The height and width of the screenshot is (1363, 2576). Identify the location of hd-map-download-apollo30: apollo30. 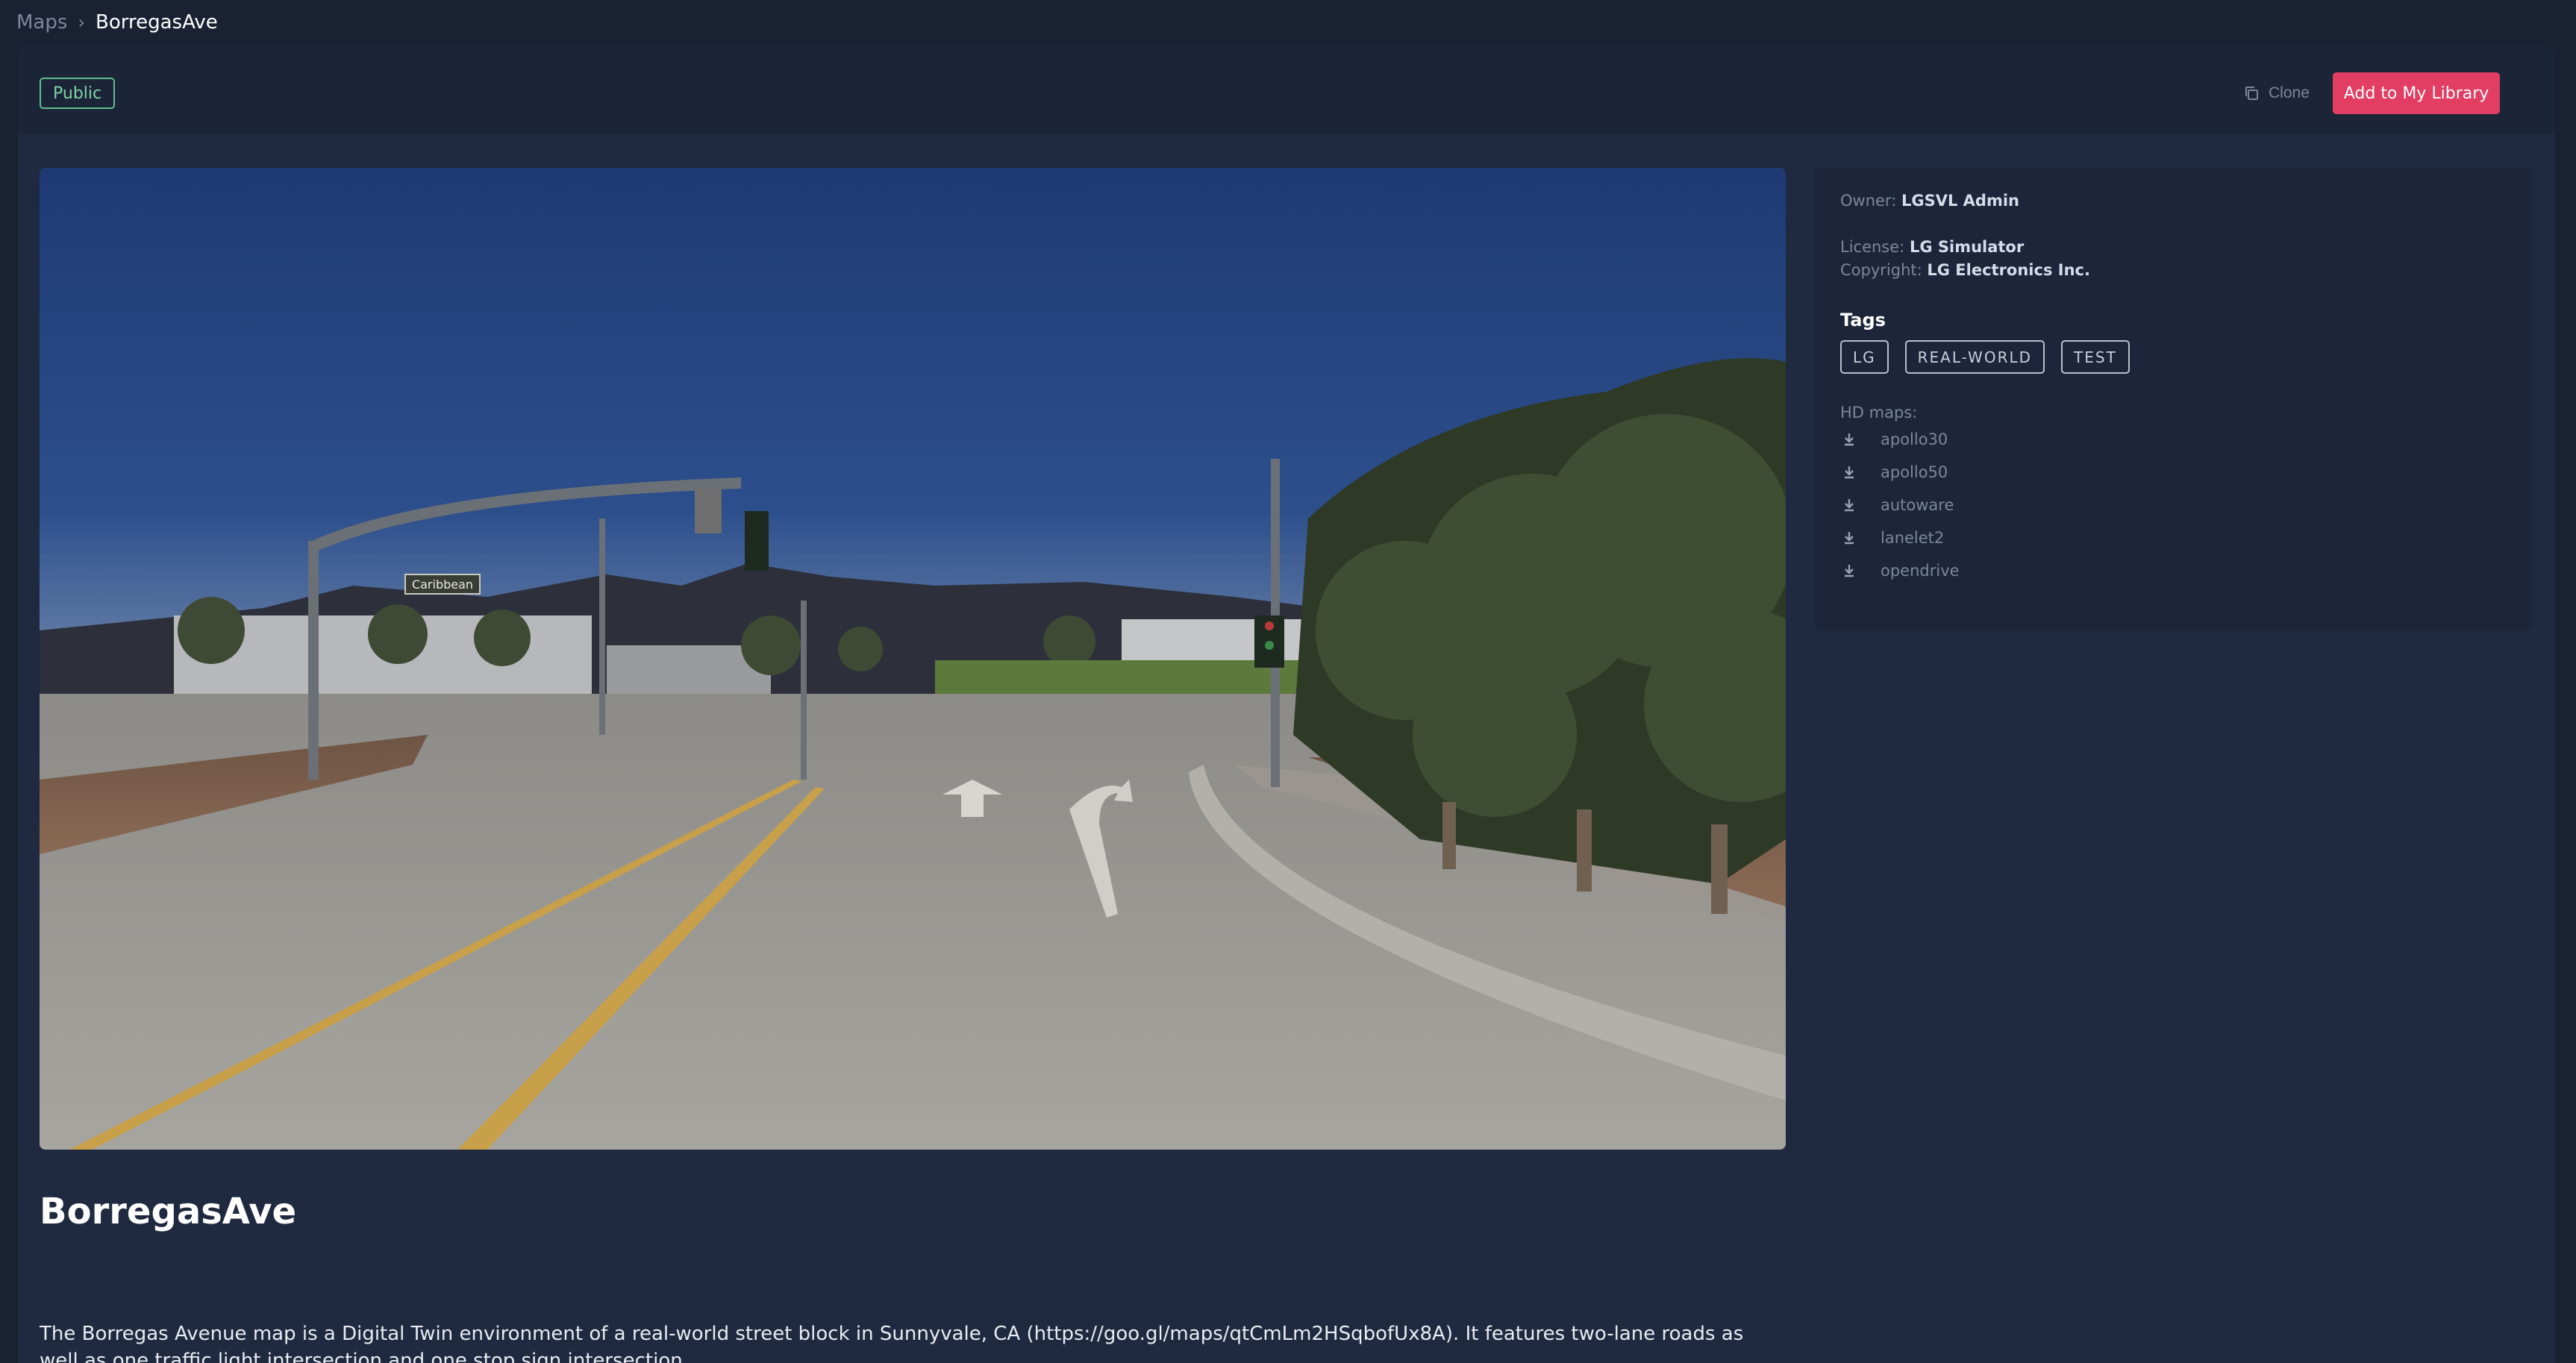
(1900, 440).